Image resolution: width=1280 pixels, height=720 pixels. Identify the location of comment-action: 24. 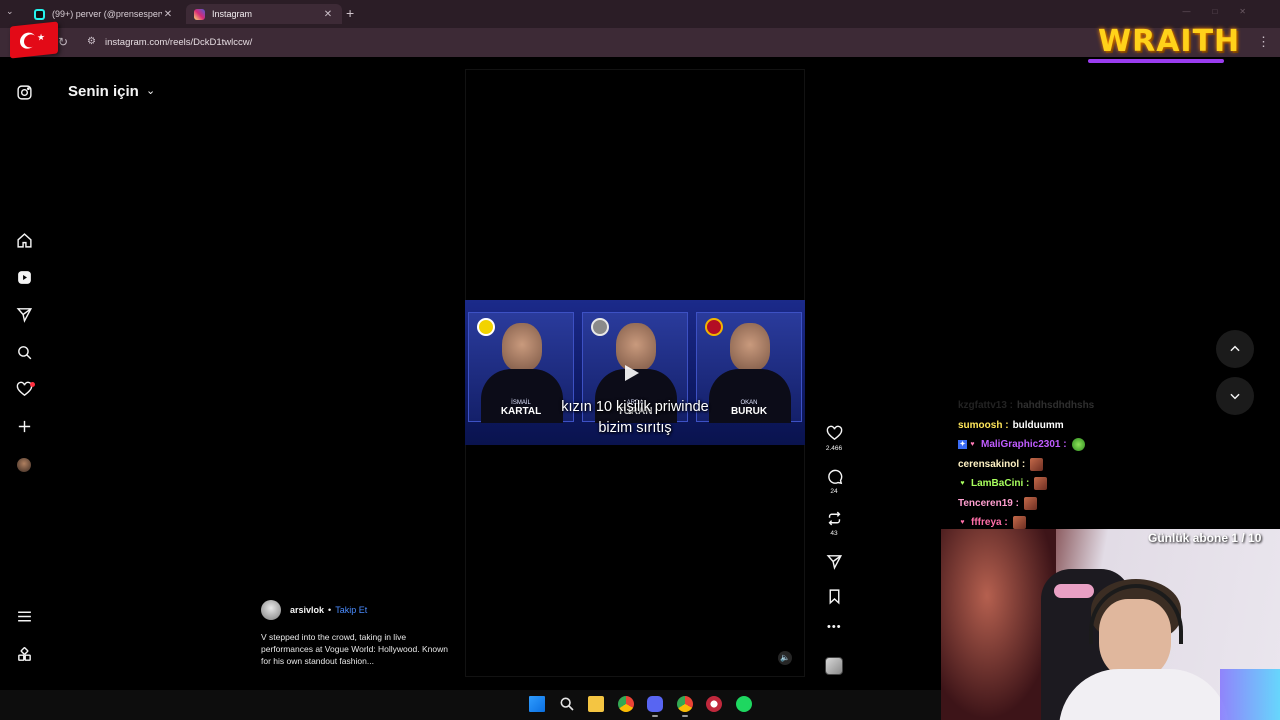
(834, 481).